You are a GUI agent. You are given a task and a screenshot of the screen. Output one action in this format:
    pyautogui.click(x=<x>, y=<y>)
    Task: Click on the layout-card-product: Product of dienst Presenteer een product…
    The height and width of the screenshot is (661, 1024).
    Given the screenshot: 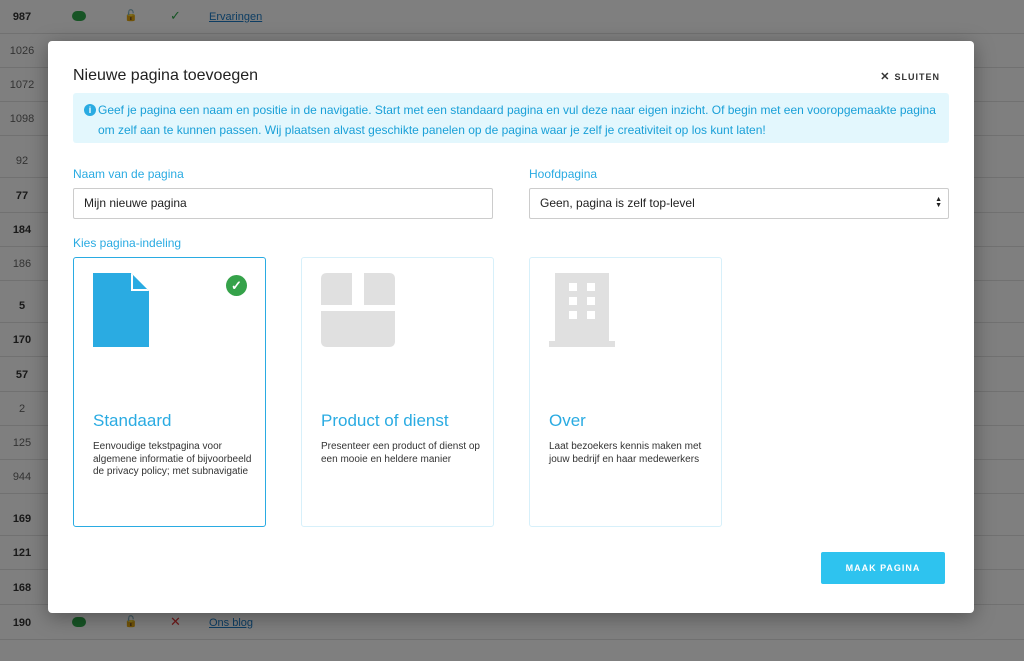 What is the action you would take?
    pyautogui.click(x=397, y=392)
    